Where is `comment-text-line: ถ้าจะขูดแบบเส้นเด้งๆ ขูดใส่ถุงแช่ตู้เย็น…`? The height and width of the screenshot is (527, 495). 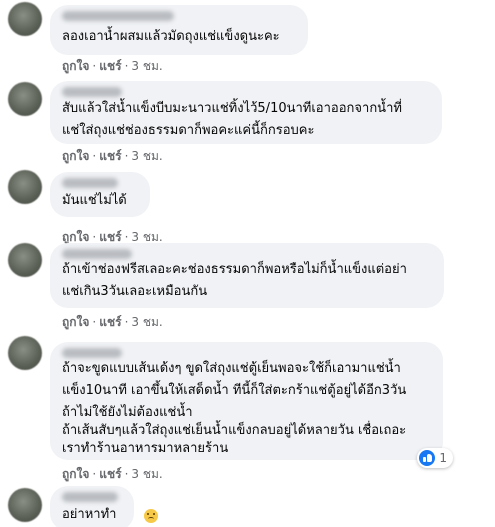 comment-text-line: ถ้าจะขูดแบบเส้นเด้งๆ ขูดใส่ถุงแช่ตู้เย็น… is located at coordinates (231, 368).